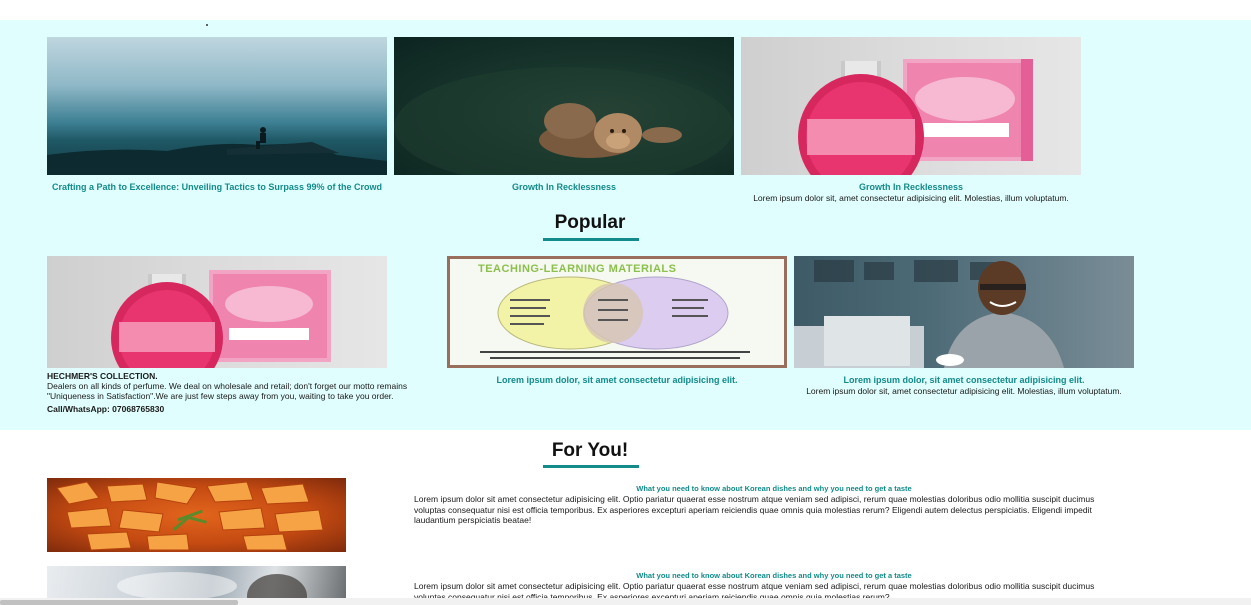 The height and width of the screenshot is (605, 1251). I want to click on top-strip, so click(625, 10).